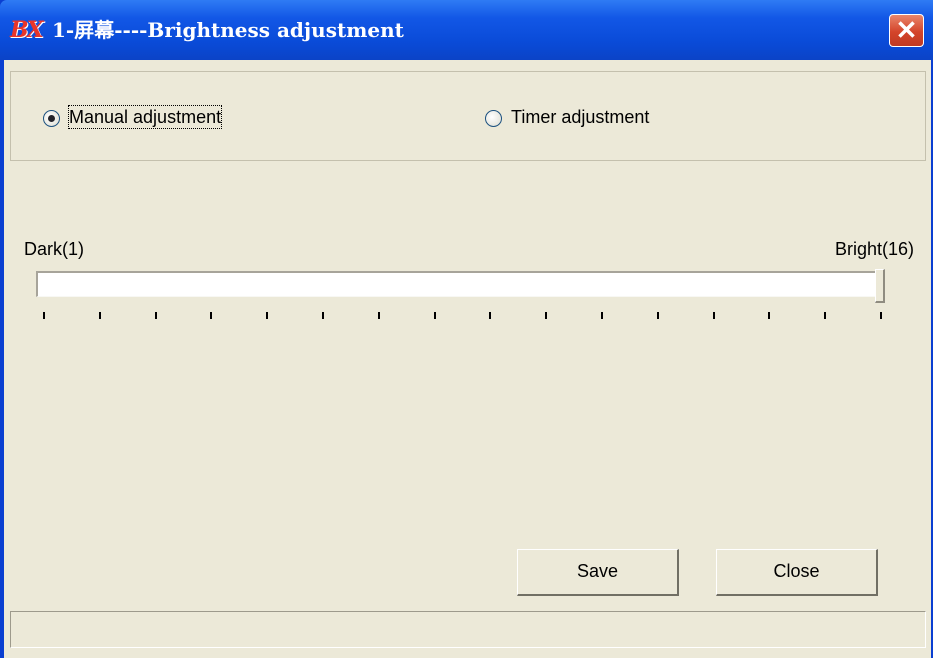 This screenshot has width=933, height=658. What do you see at coordinates (468, 629) in the screenshot?
I see `status-bar` at bounding box center [468, 629].